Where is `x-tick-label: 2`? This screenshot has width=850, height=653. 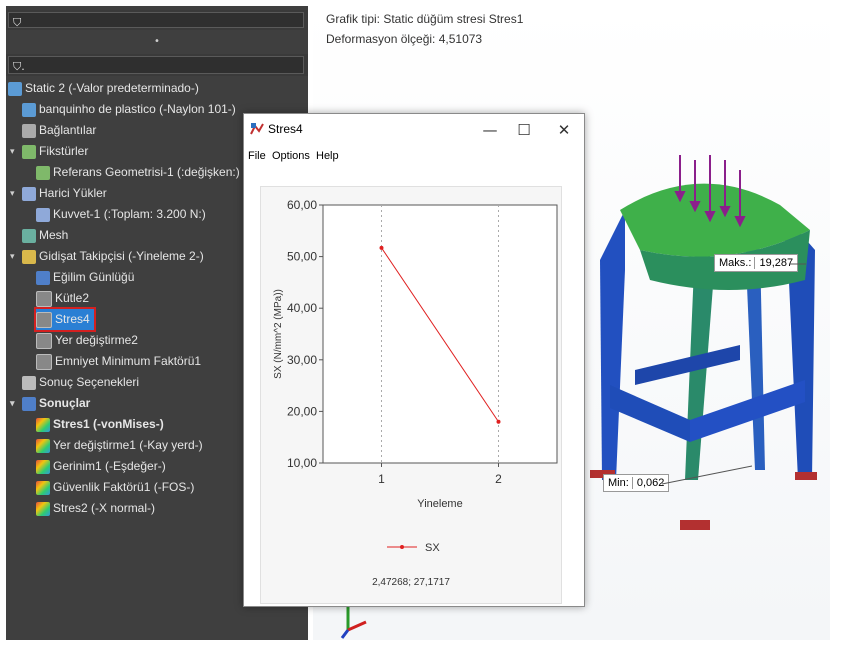 x-tick-label: 2 is located at coordinates (498, 479).